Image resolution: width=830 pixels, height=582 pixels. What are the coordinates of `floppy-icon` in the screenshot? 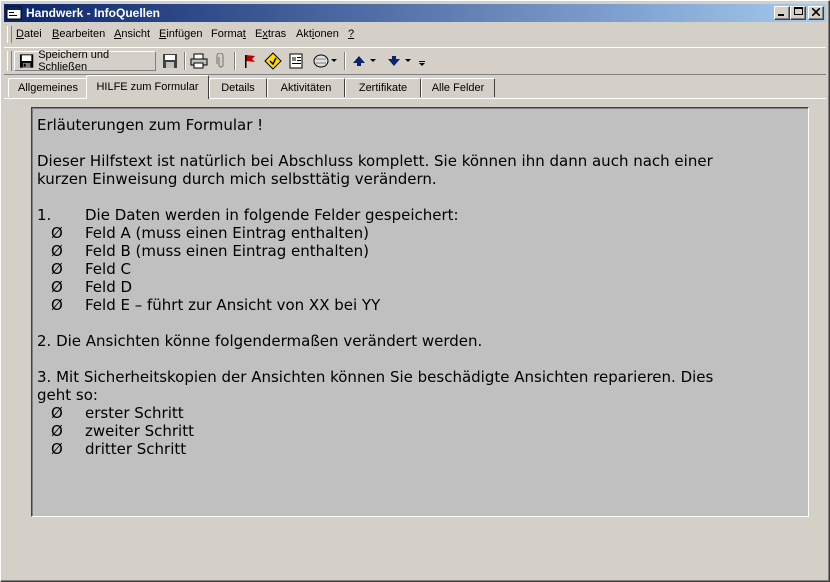 It's located at (170, 61).